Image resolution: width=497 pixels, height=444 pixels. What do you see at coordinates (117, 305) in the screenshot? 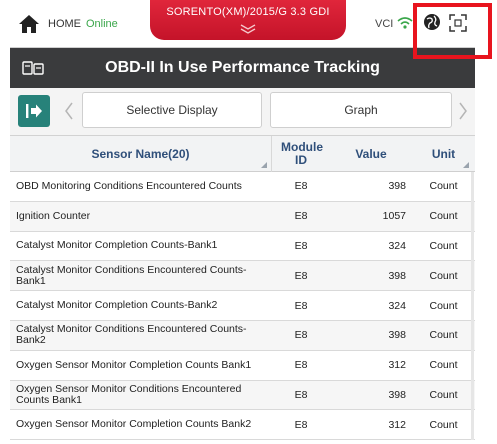
I see `sensor-name: Catalyst Monitor Completion Counts-Bank2` at bounding box center [117, 305].